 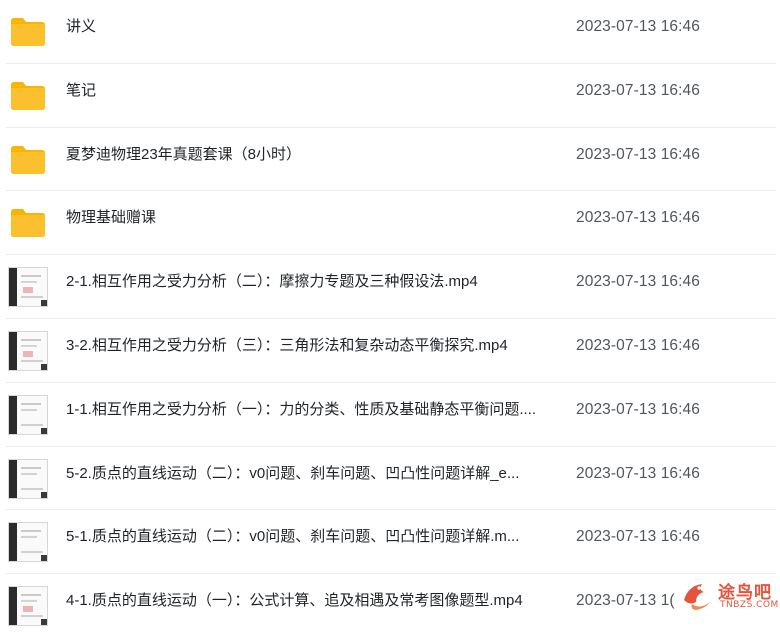 I want to click on file-name: 夏梦迪物理23年真题套课（8小时）, so click(x=184, y=154).